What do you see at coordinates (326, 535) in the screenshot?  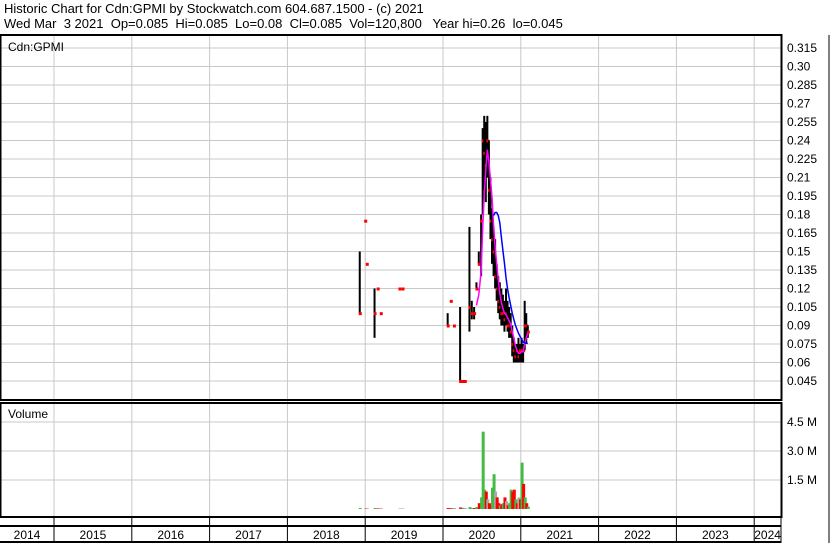 I see `year-label: 2018` at bounding box center [326, 535].